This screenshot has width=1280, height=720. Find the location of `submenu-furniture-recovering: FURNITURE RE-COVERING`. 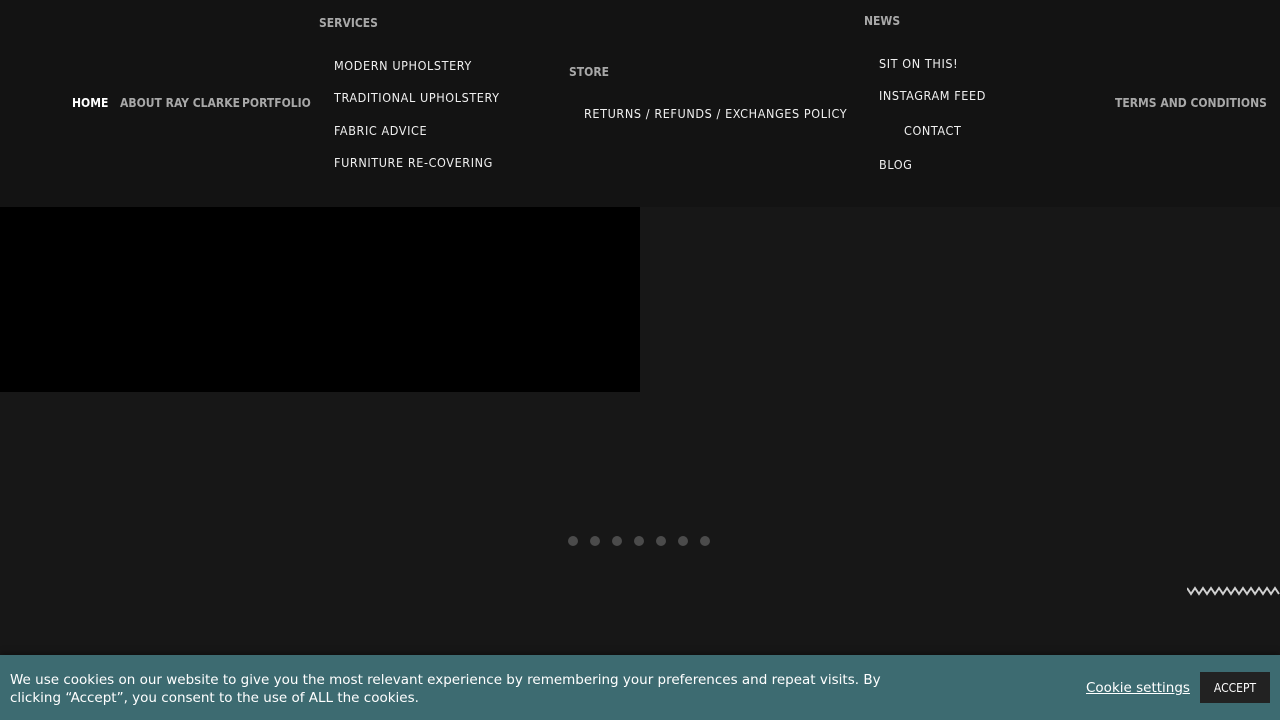

submenu-furniture-recovering: FURNITURE RE-COVERING is located at coordinates (413, 163).